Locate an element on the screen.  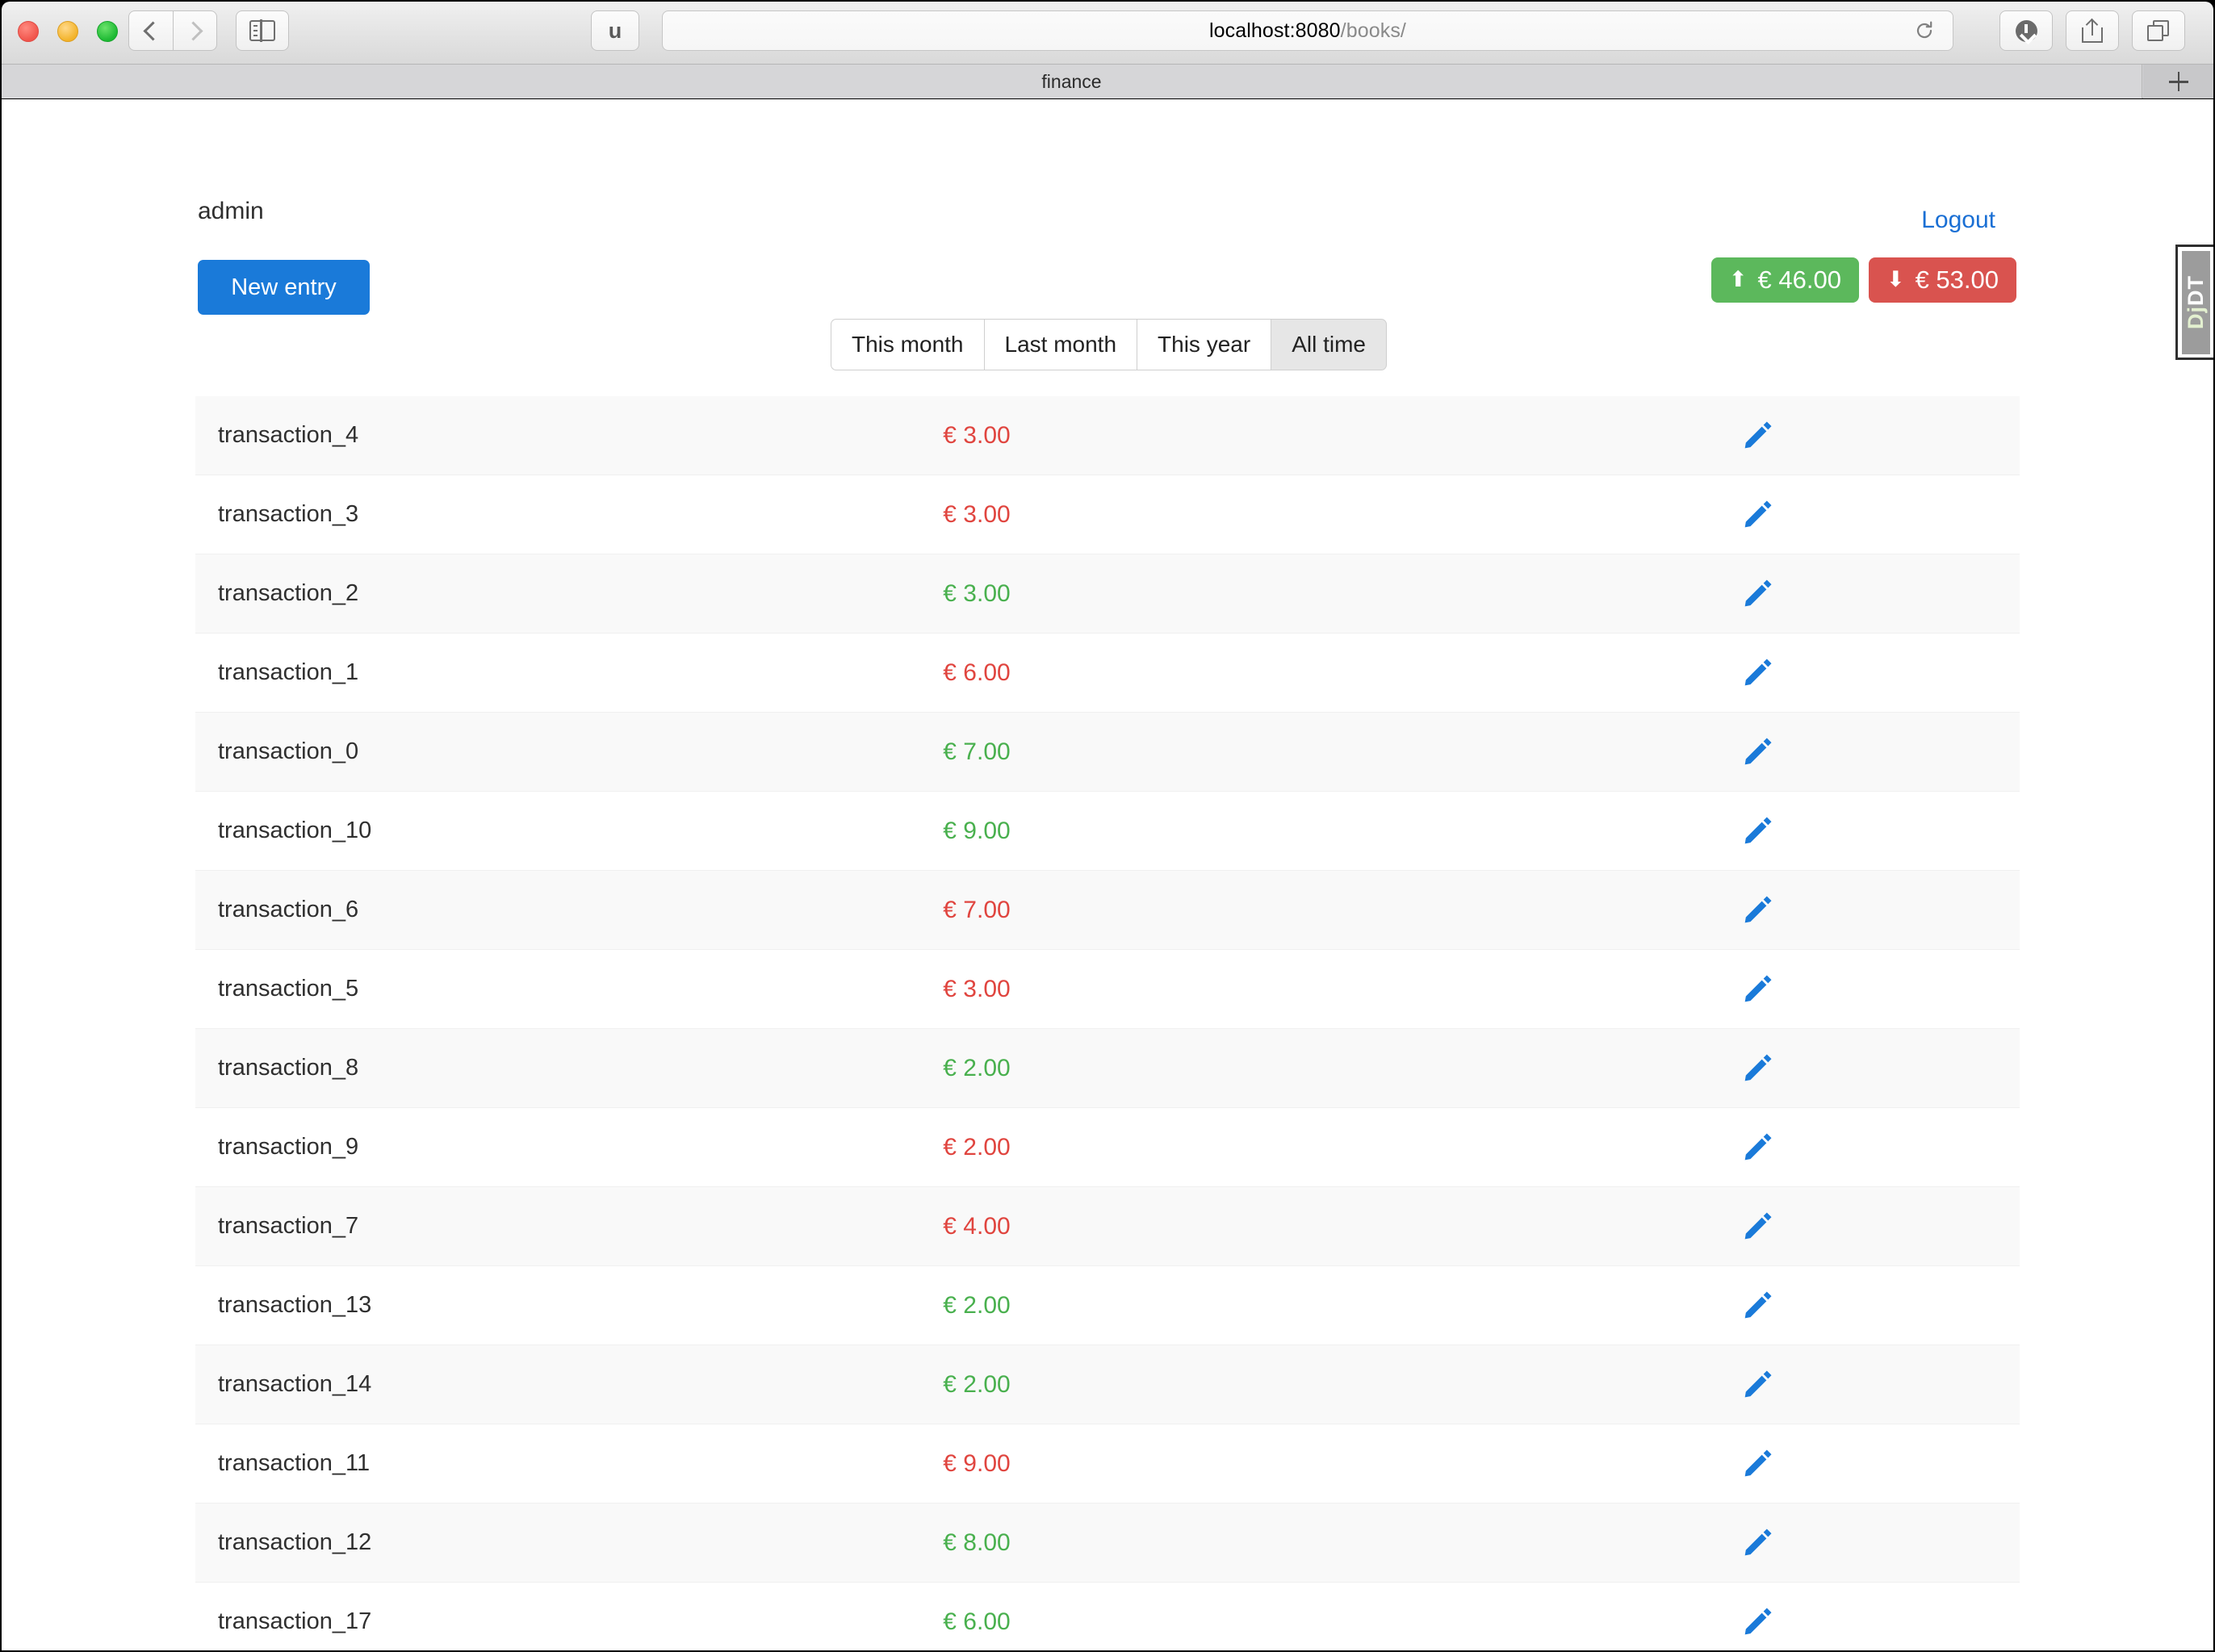
filter-this-month-button: This month is located at coordinates (907, 344).